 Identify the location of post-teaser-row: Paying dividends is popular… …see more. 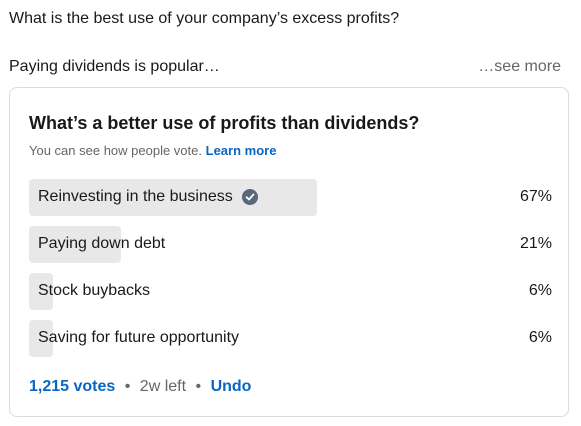
(285, 67).